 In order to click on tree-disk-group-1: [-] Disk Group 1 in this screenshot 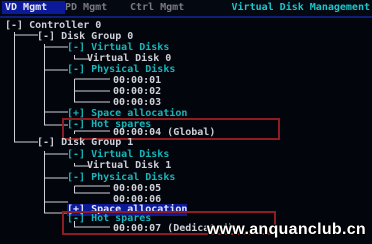, I will do `click(85, 143)`.